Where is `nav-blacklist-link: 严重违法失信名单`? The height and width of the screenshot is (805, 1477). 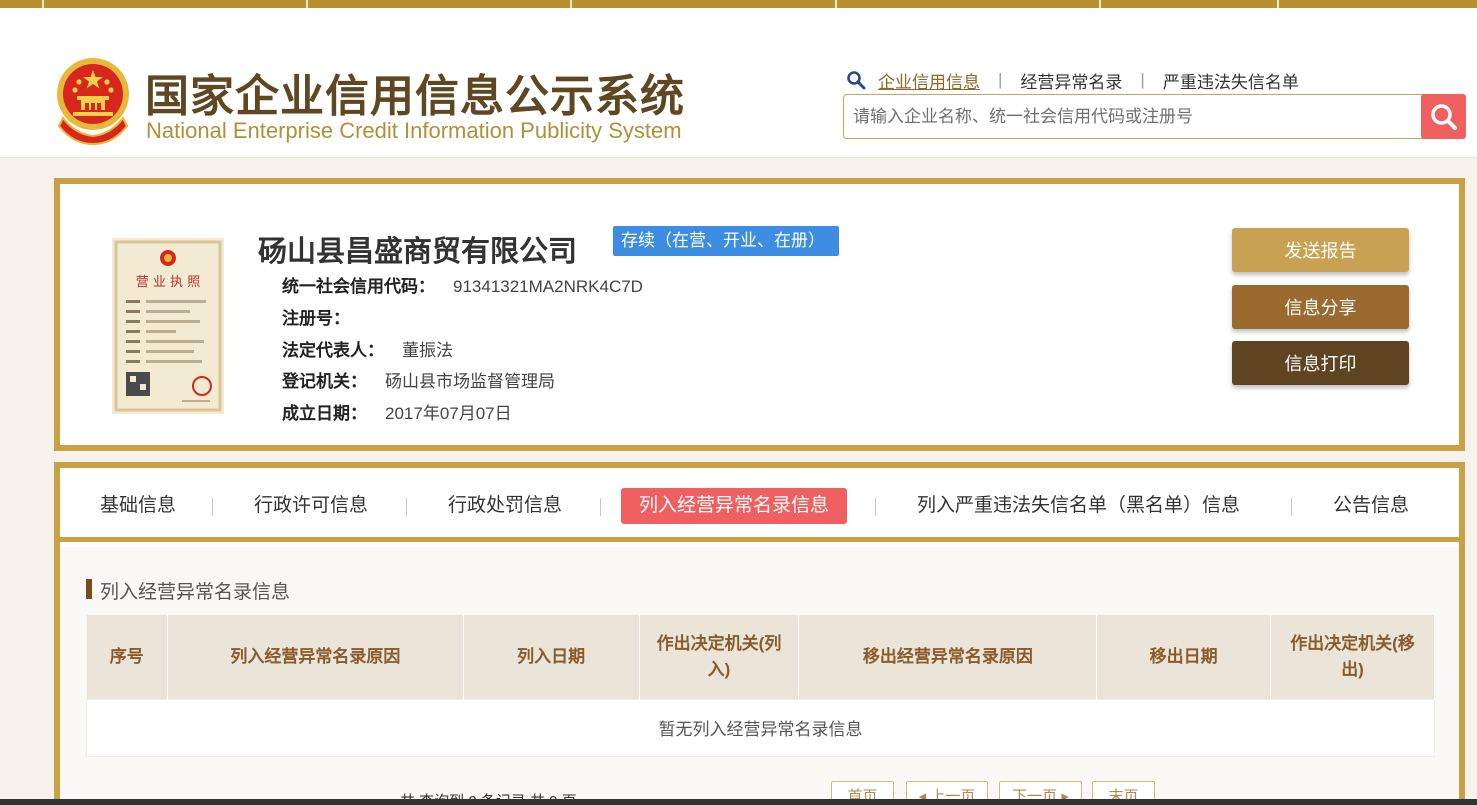
nav-blacklist-link: 严重违法失信名单 is located at coordinates (1231, 80).